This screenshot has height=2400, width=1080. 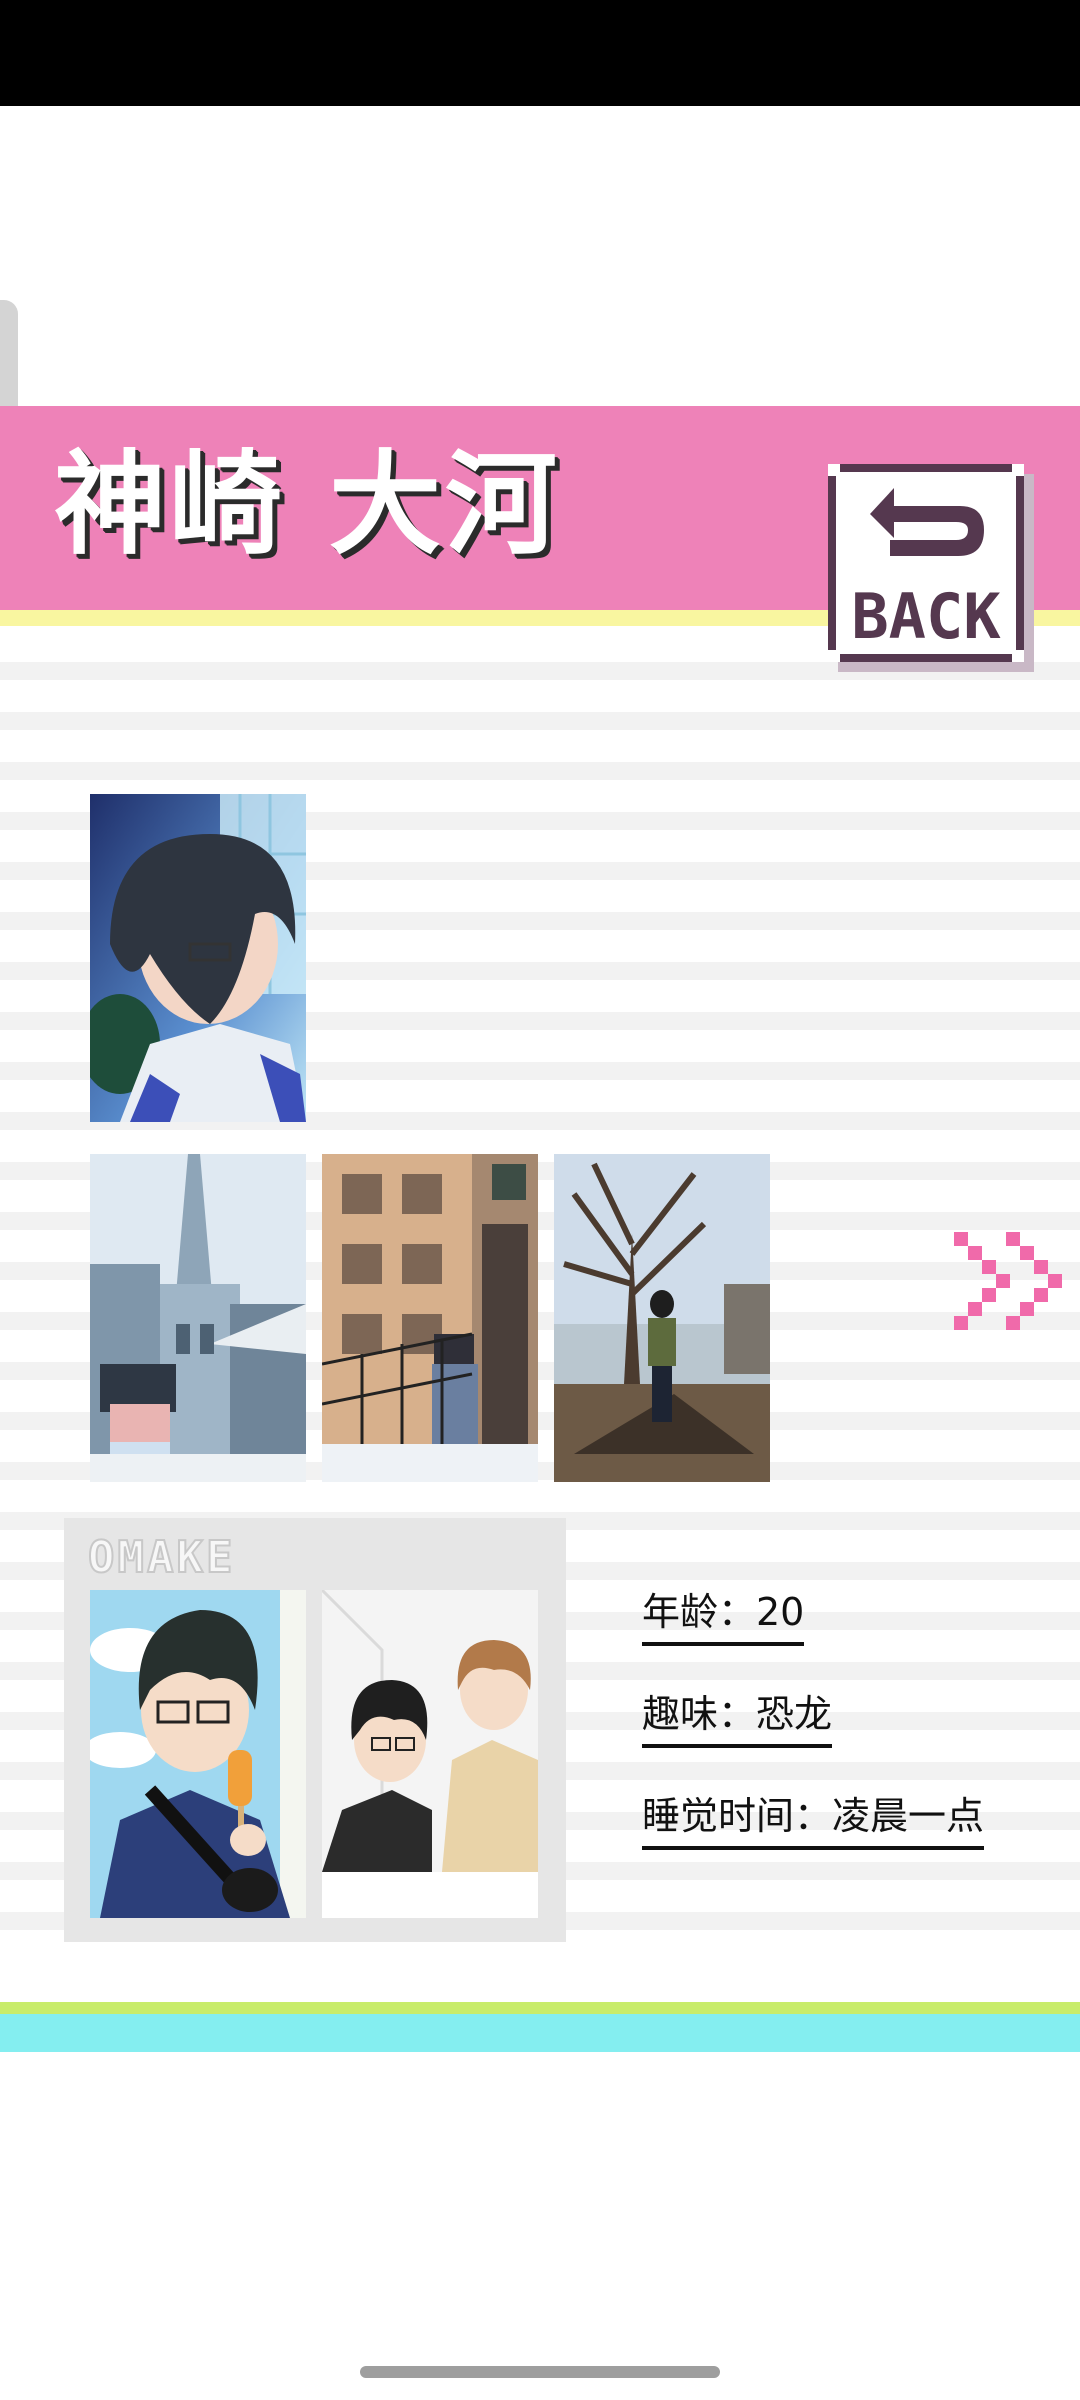 What do you see at coordinates (662, 1318) in the screenshot?
I see `gallery-photo-tree` at bounding box center [662, 1318].